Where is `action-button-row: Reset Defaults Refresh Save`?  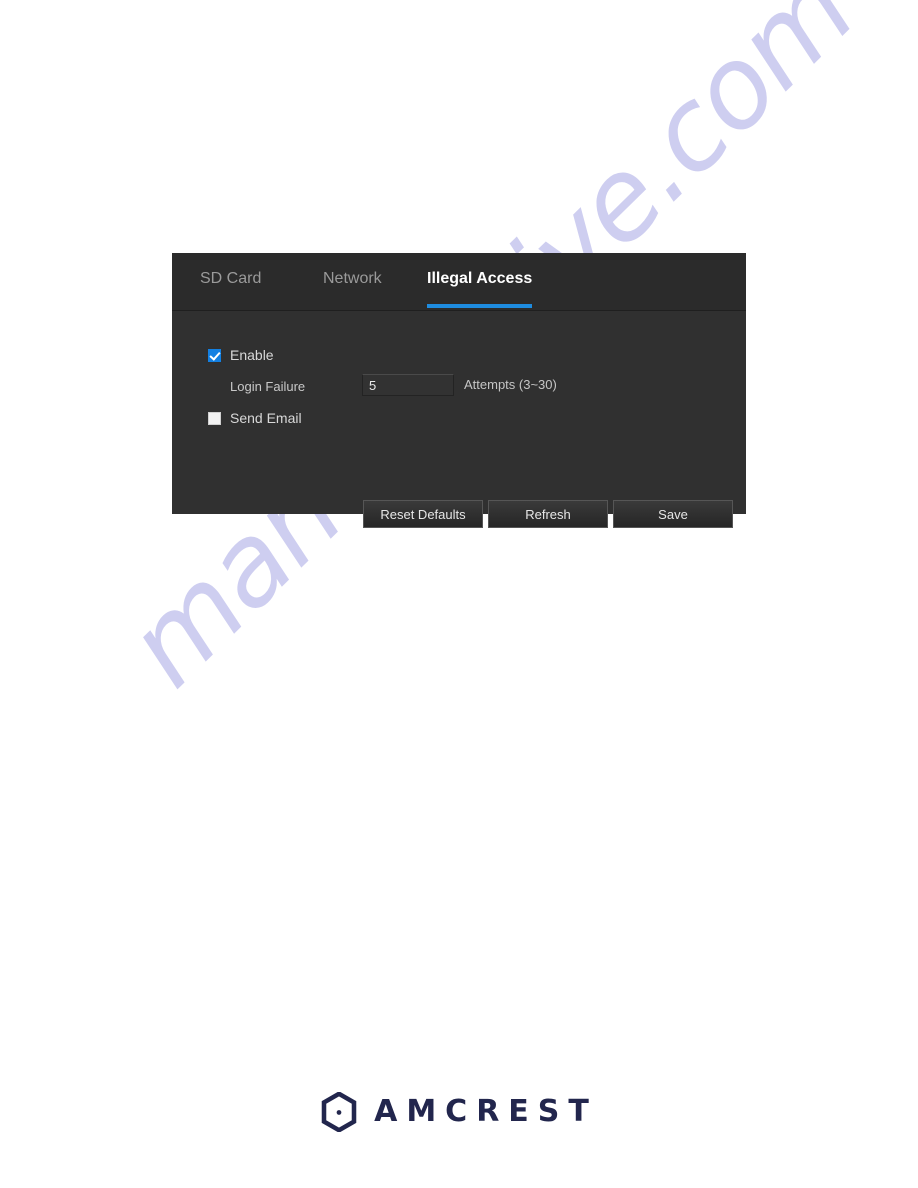
action-button-row: Reset Defaults Refresh Save is located at coordinates (548, 514).